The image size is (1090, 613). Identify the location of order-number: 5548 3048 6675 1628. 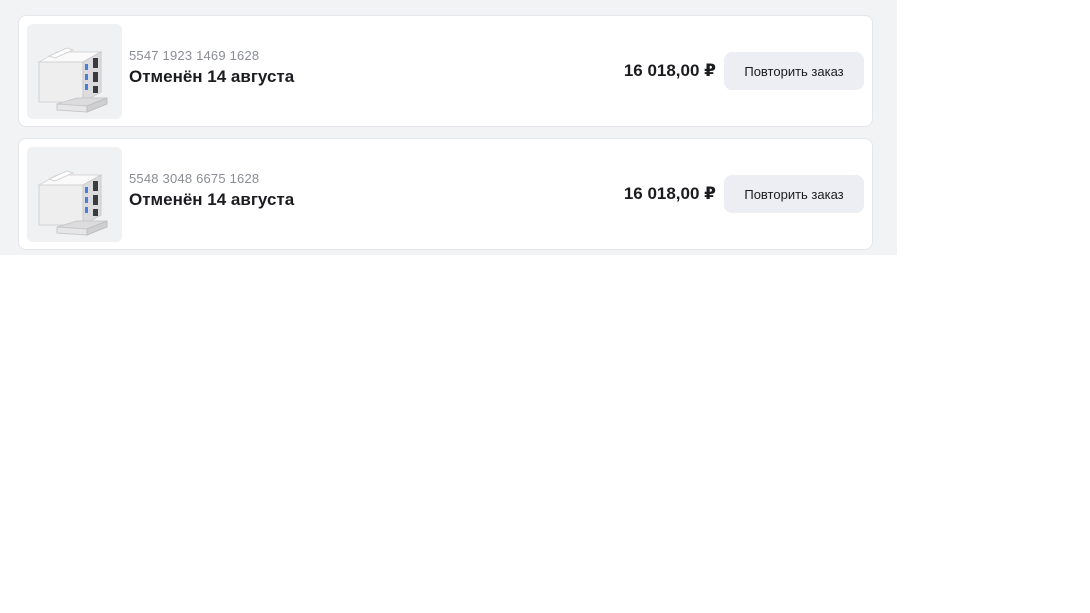
(194, 178).